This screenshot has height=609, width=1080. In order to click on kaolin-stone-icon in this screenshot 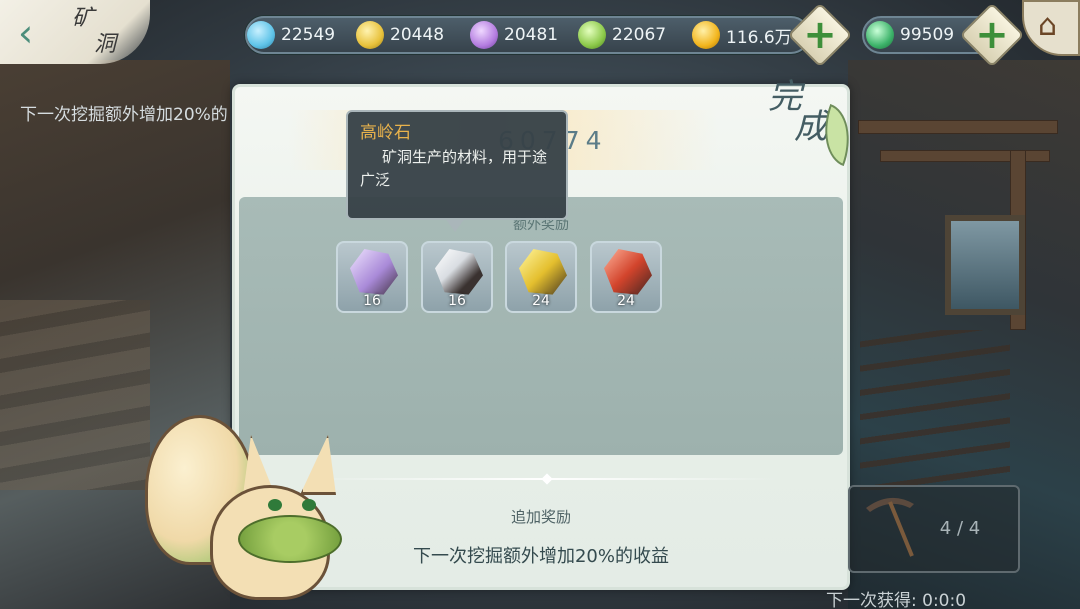, I will do `click(459, 272)`.